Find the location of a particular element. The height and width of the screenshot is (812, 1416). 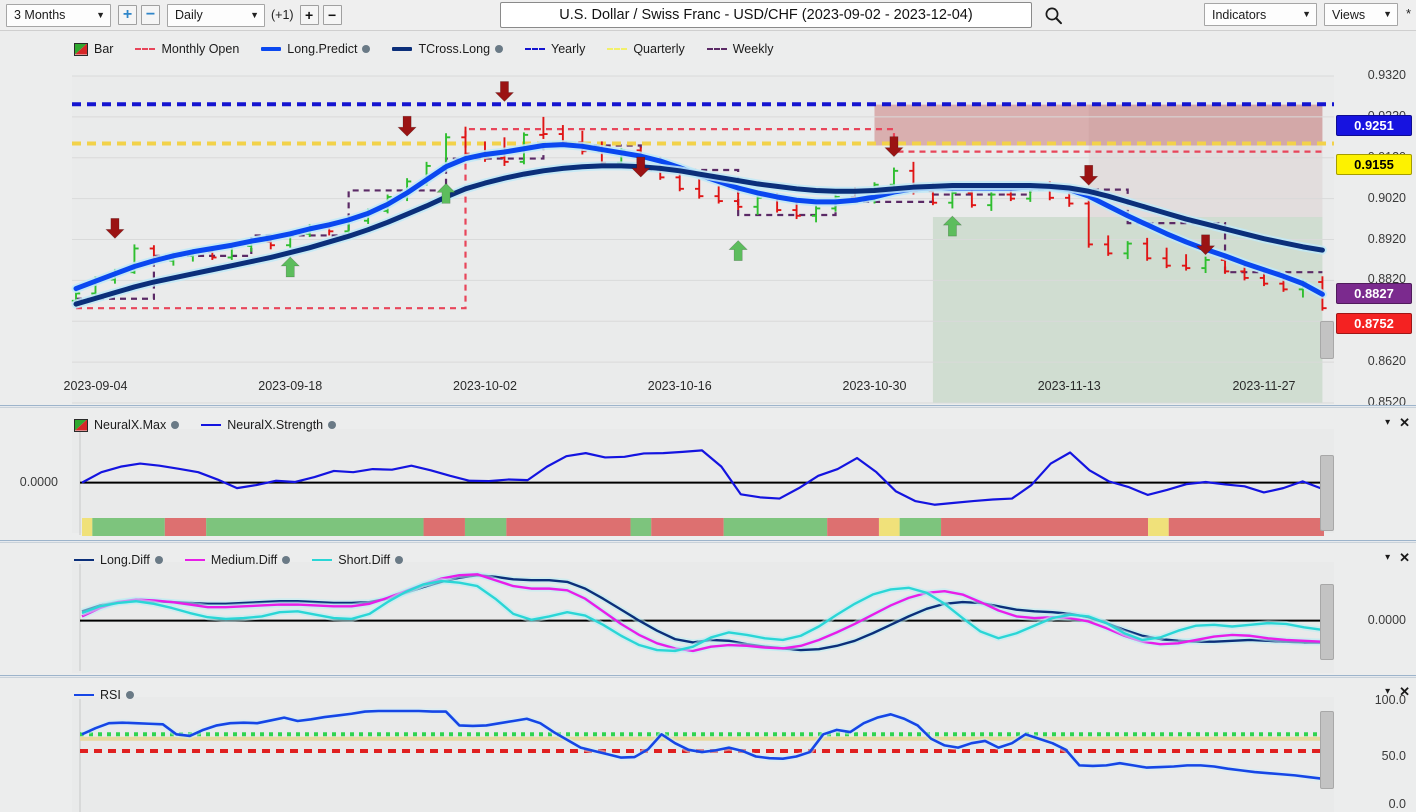

price-tag: 0.8827 is located at coordinates (1374, 293).